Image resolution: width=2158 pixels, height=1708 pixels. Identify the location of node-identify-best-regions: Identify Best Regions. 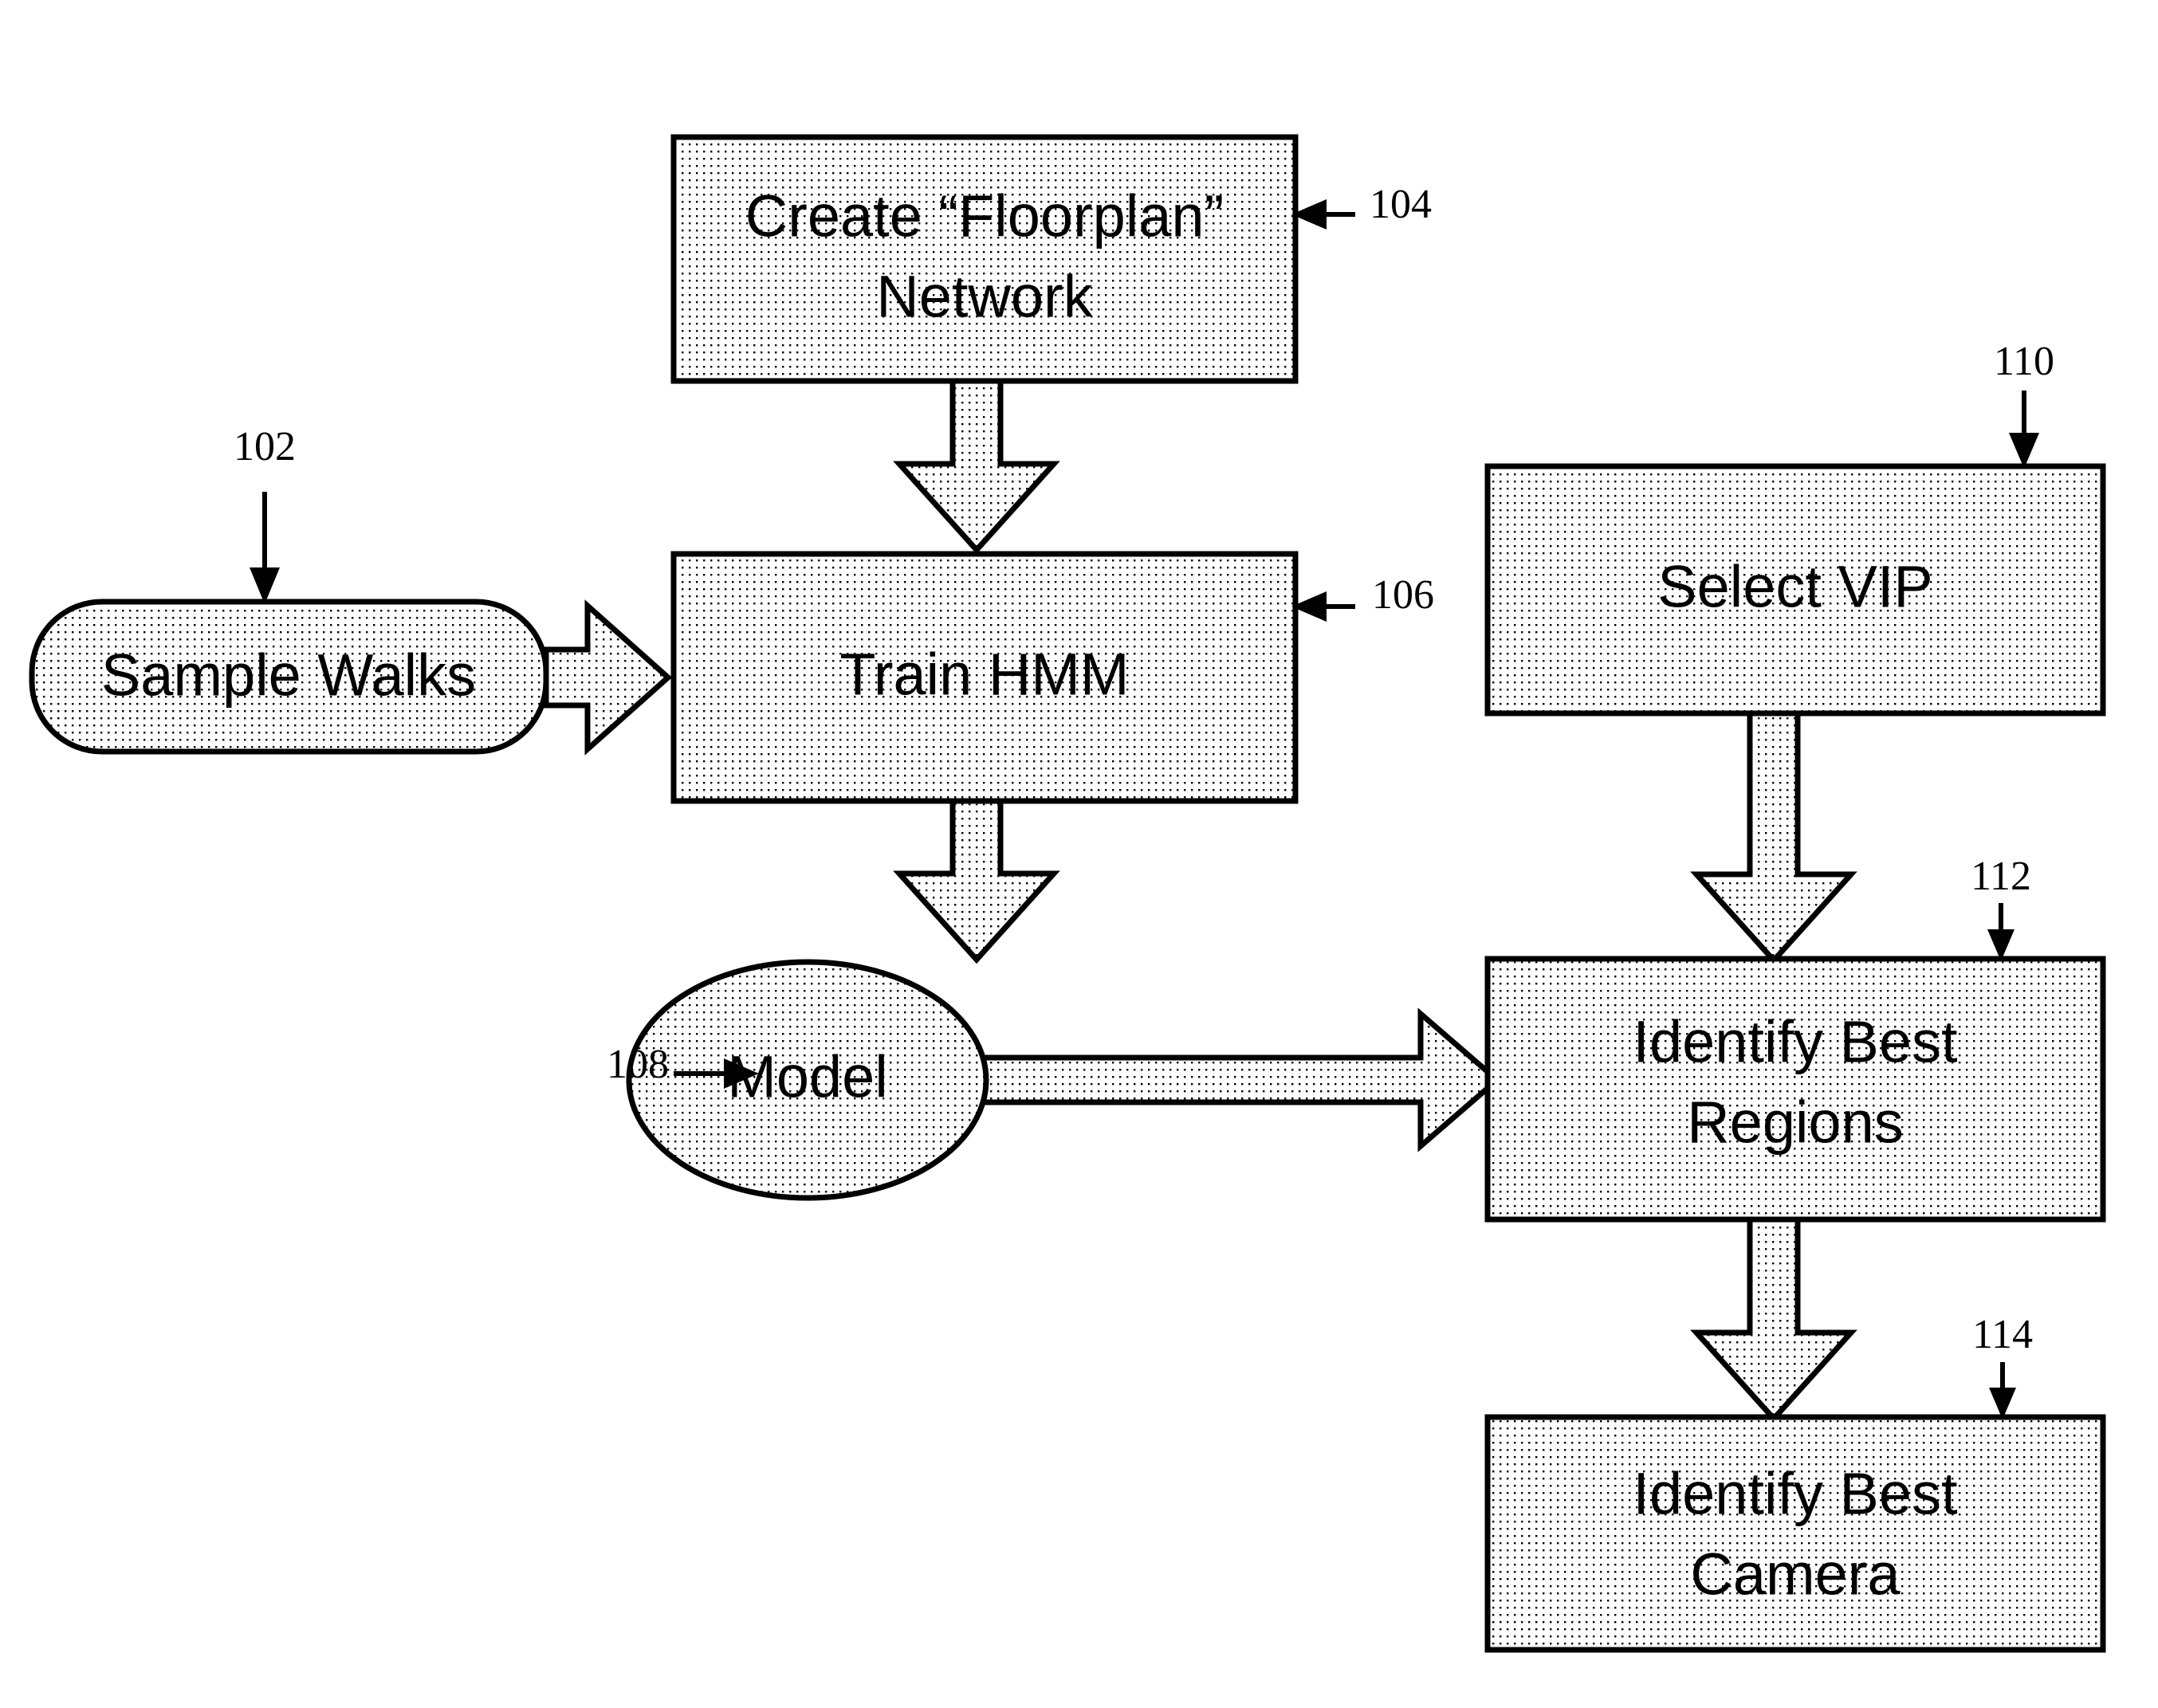
(1795, 1089).